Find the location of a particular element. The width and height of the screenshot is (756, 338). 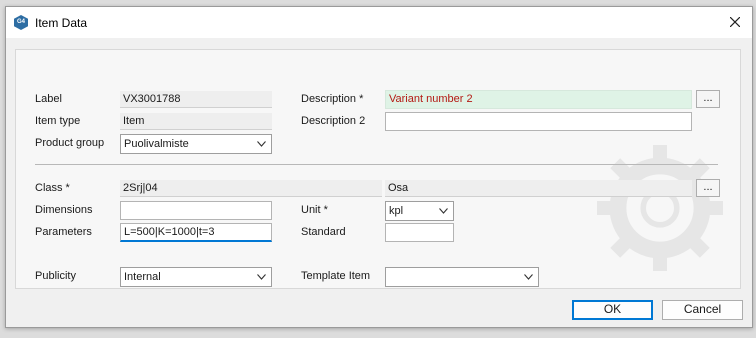

item-type-value: Item is located at coordinates (196, 121).